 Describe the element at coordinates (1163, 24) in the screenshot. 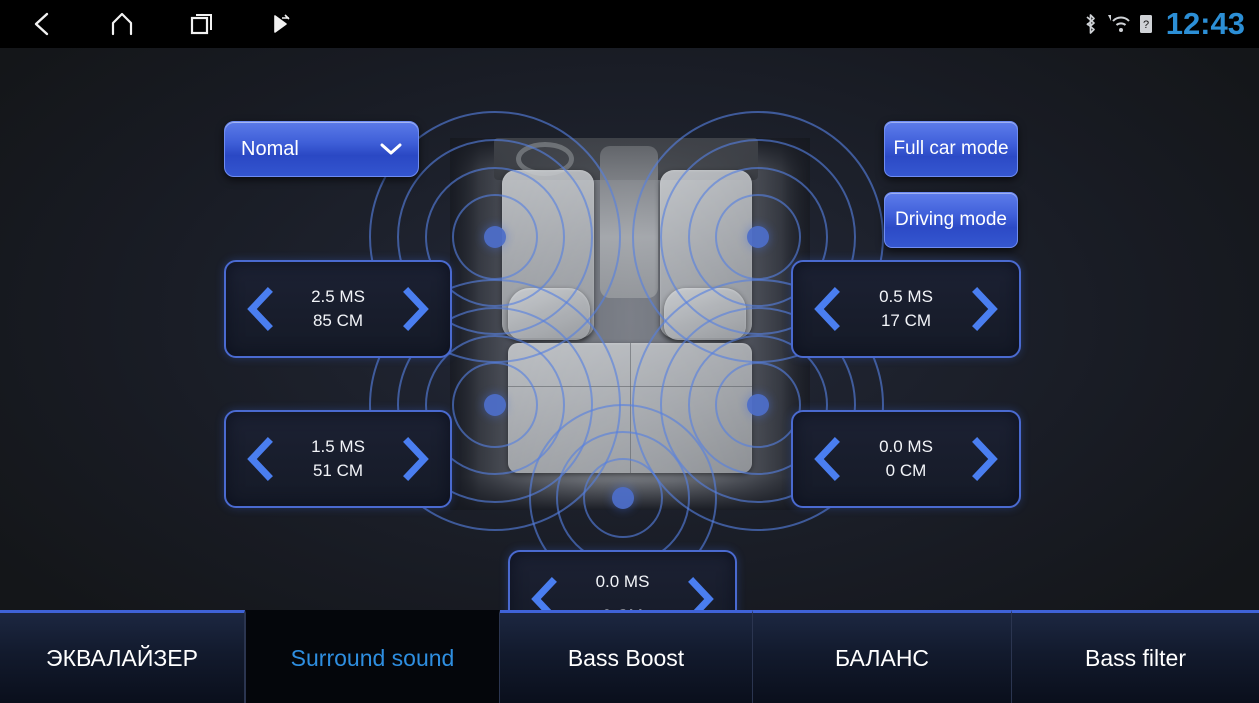

I see `system-indicators: ? 12:43` at that location.